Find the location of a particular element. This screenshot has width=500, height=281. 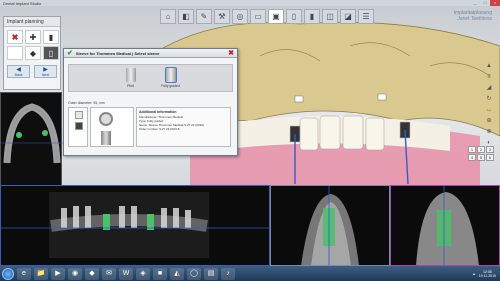

split-view-tool: ◫ is located at coordinates (330, 16).